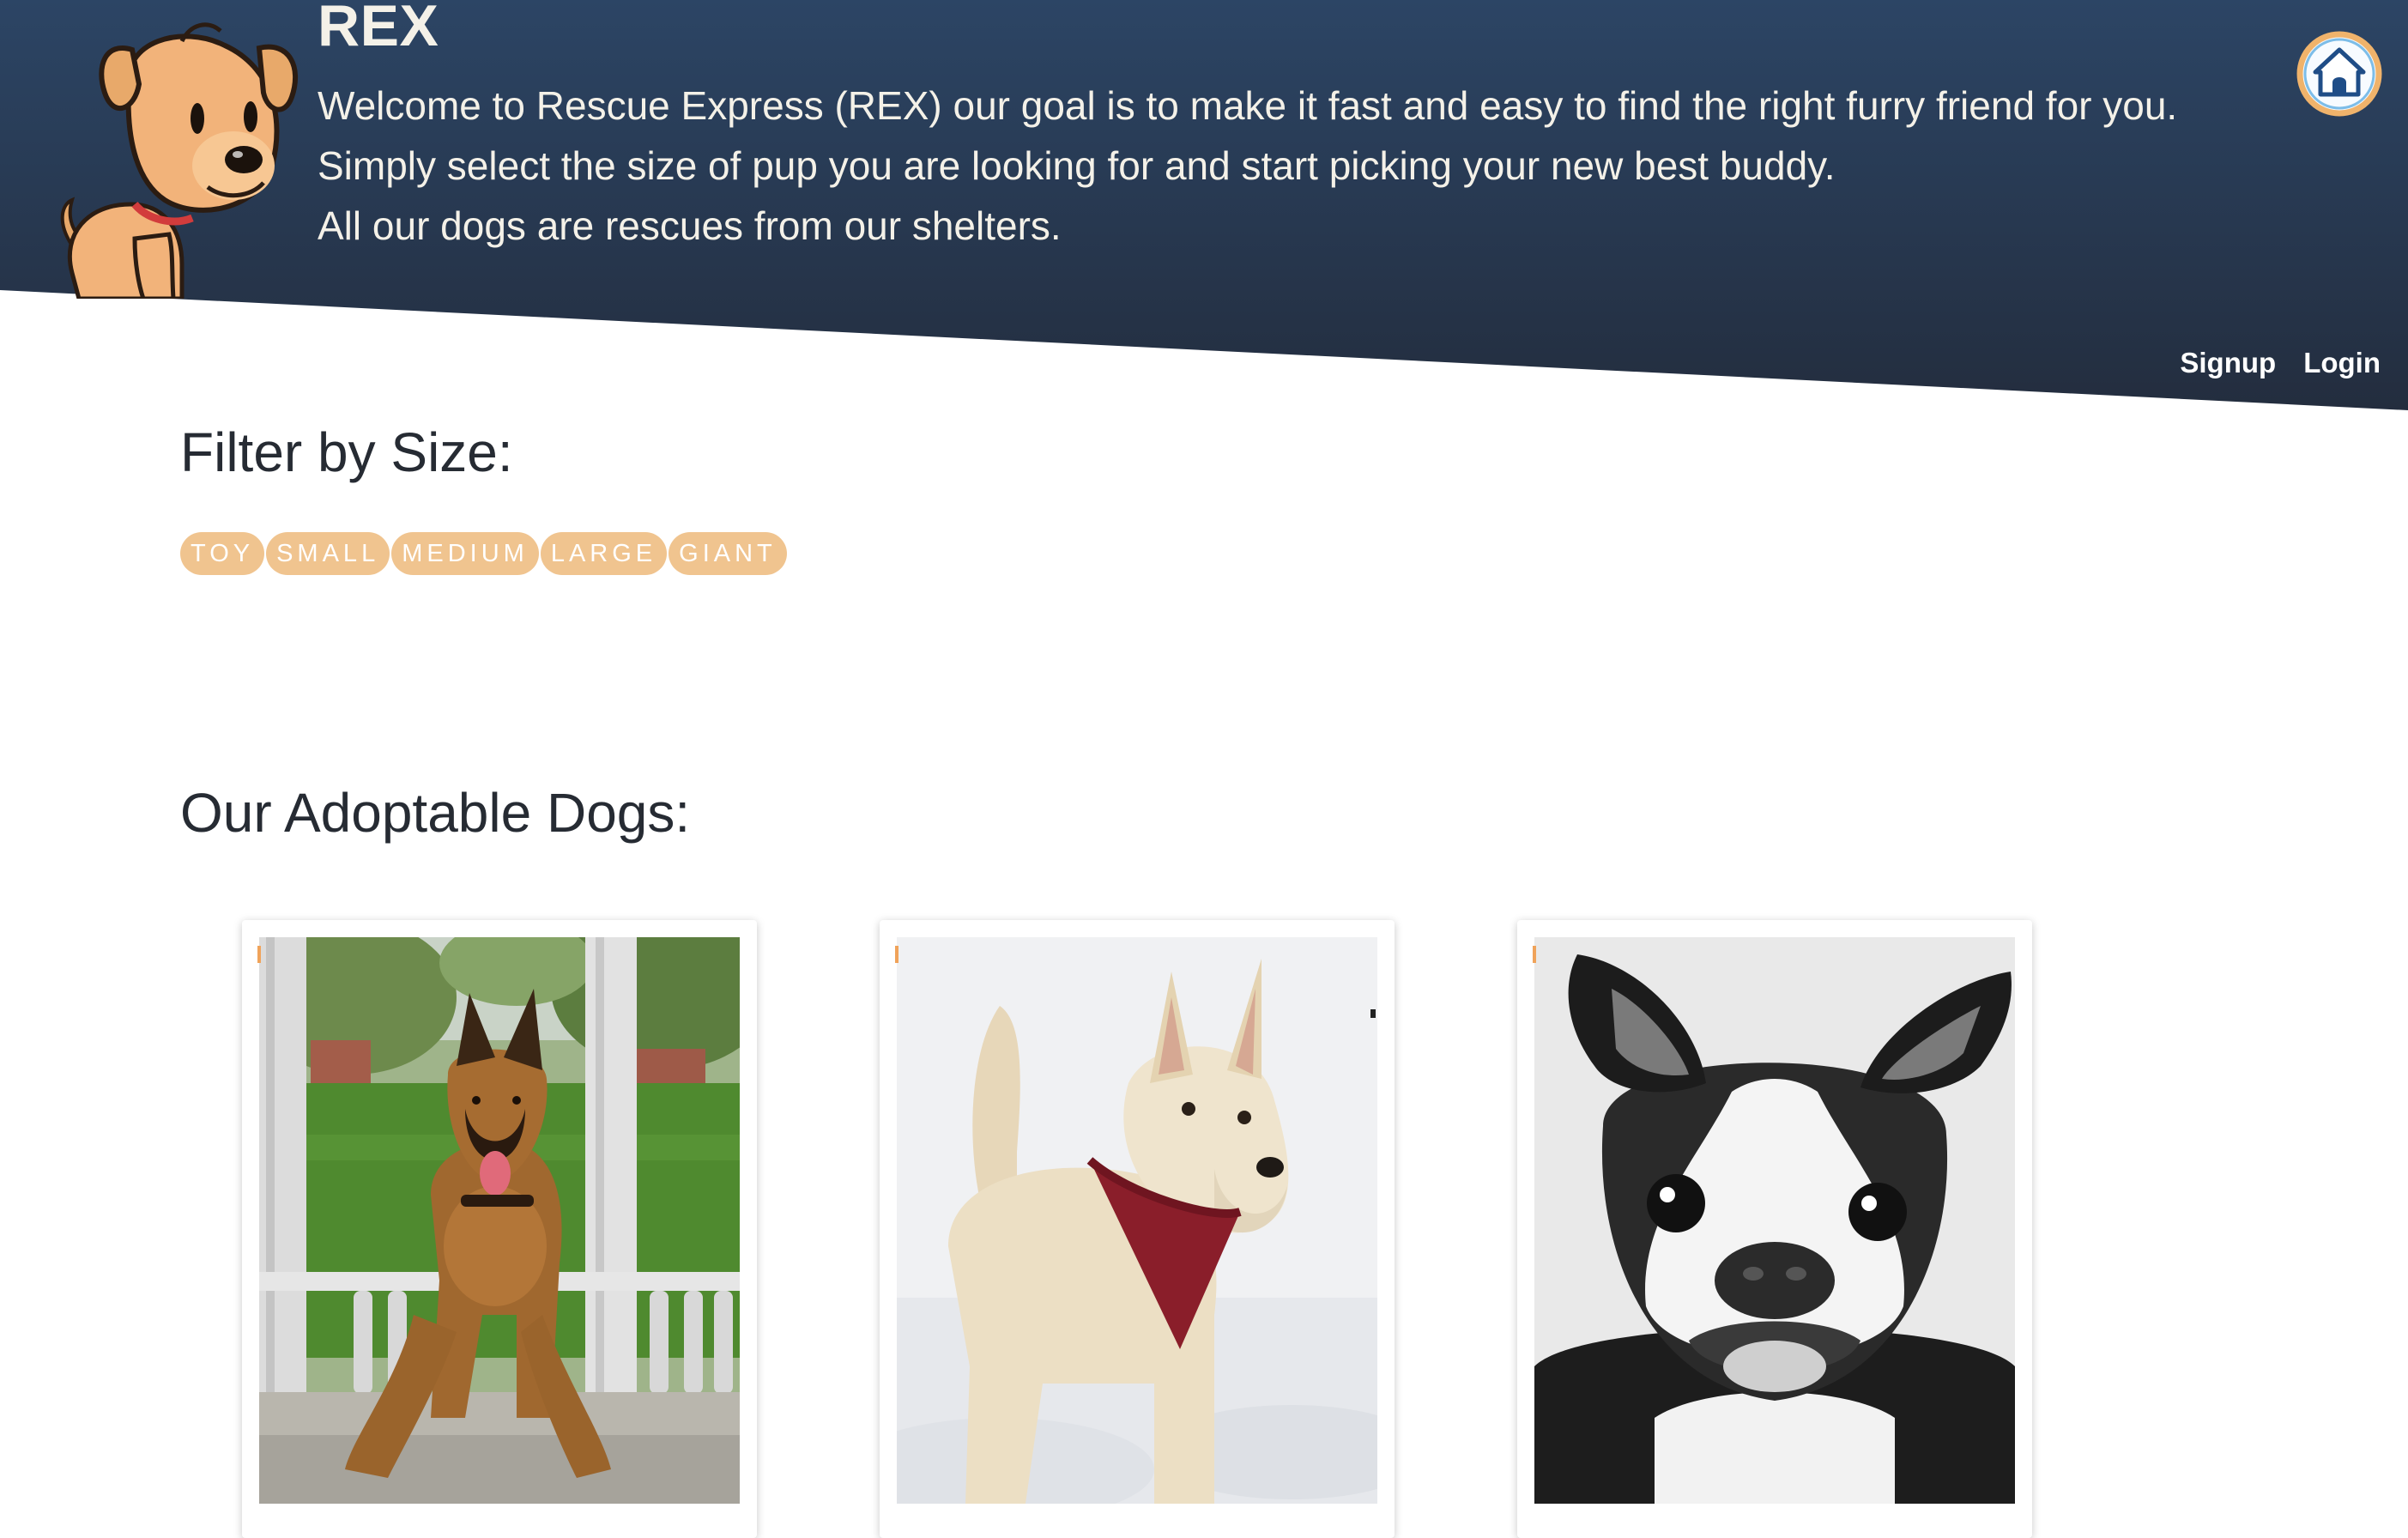  I want to click on dog-photo-terrier, so click(1137, 1220).